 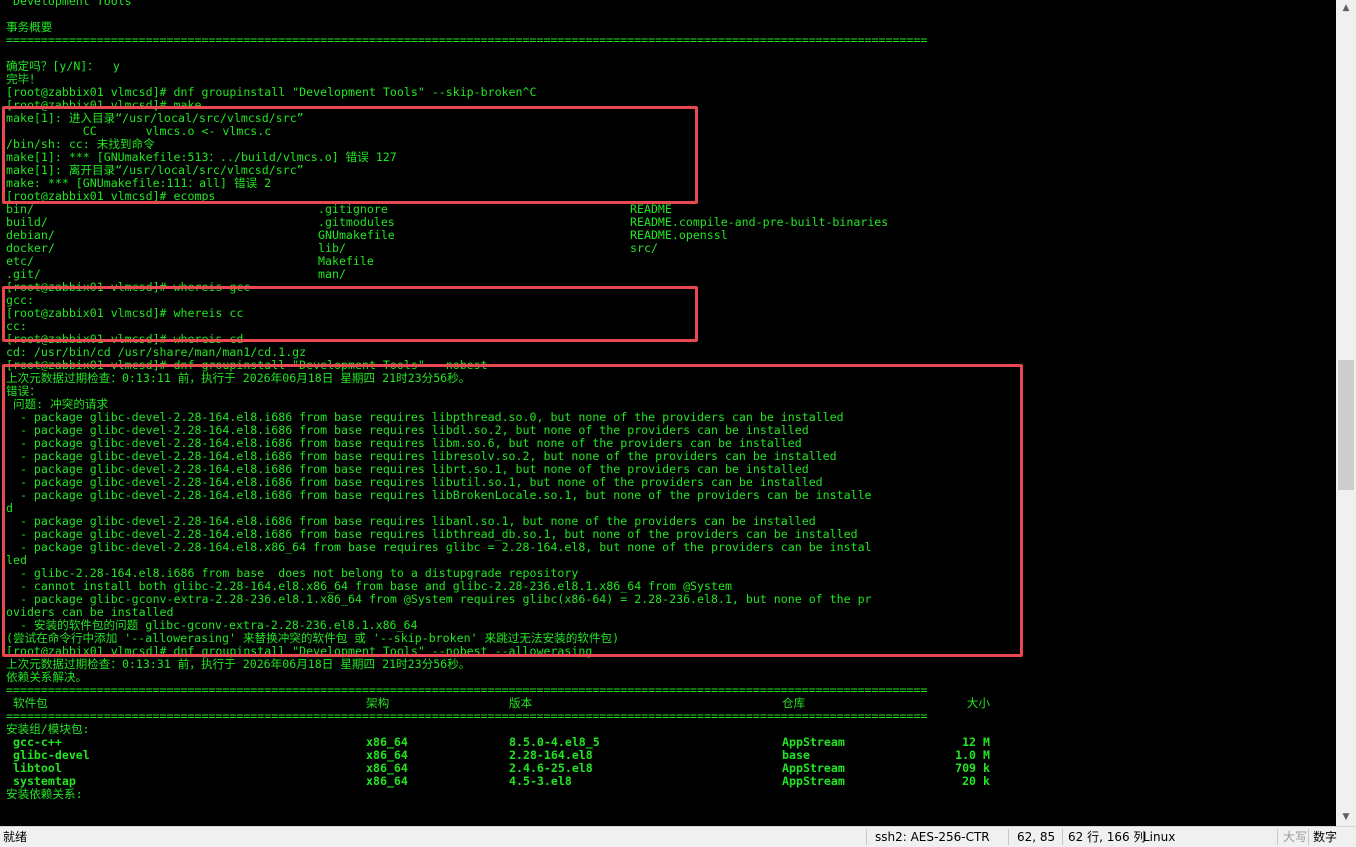 What do you see at coordinates (1036, 837) in the screenshot?
I see `cursor-position: 62, 85` at bounding box center [1036, 837].